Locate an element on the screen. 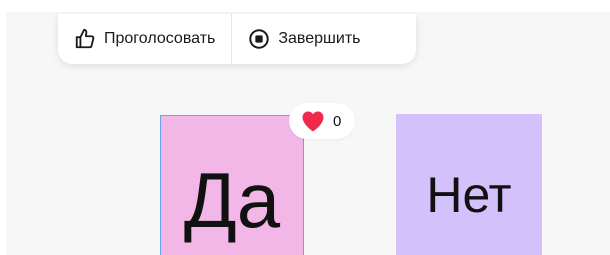 The height and width of the screenshot is (255, 610). finish-button: Завершить is located at coordinates (304, 39).